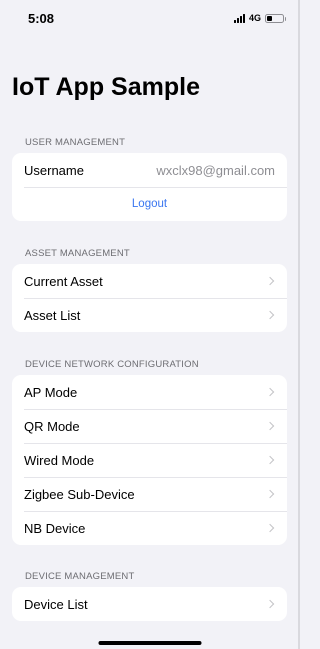  What do you see at coordinates (149, 170) in the screenshot?
I see `username-row: Username wxclx98@gmail.com` at bounding box center [149, 170].